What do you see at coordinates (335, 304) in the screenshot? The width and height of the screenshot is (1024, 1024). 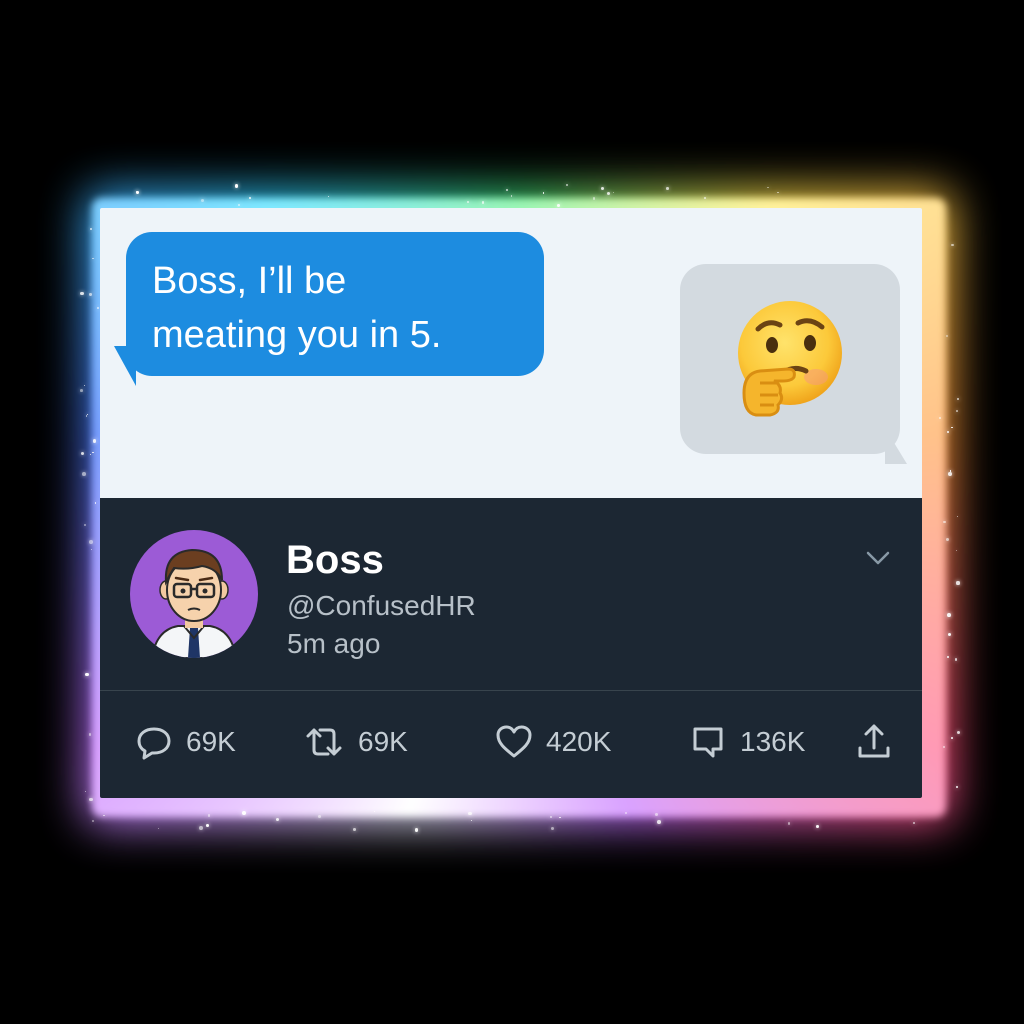 I see `sent-message-bubble: Boss, I’ll be meating you in 5.` at bounding box center [335, 304].